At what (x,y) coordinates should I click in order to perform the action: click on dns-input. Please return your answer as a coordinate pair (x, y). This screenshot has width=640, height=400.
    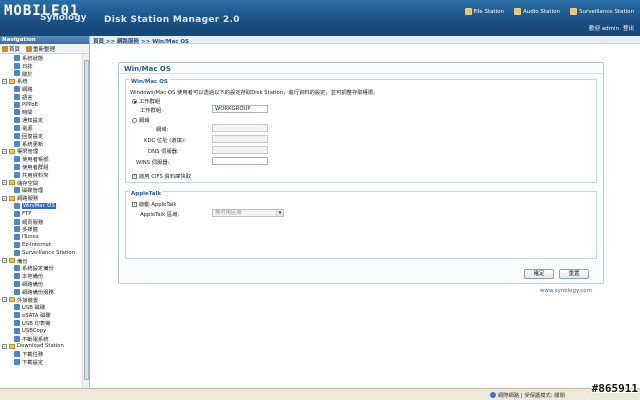
    Looking at the image, I should click on (240, 150).